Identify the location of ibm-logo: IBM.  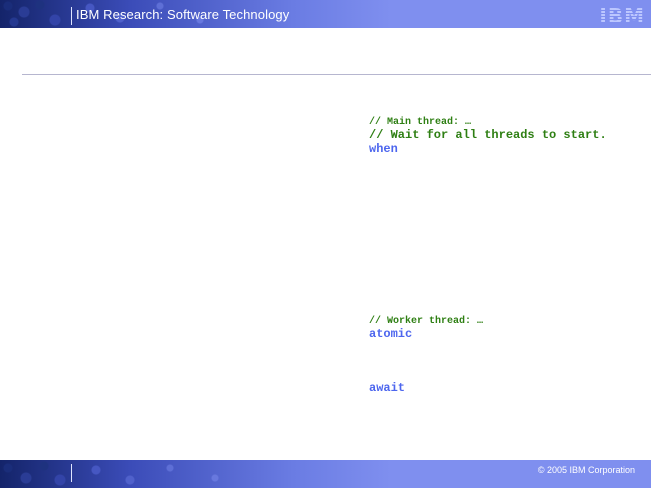
(622, 16).